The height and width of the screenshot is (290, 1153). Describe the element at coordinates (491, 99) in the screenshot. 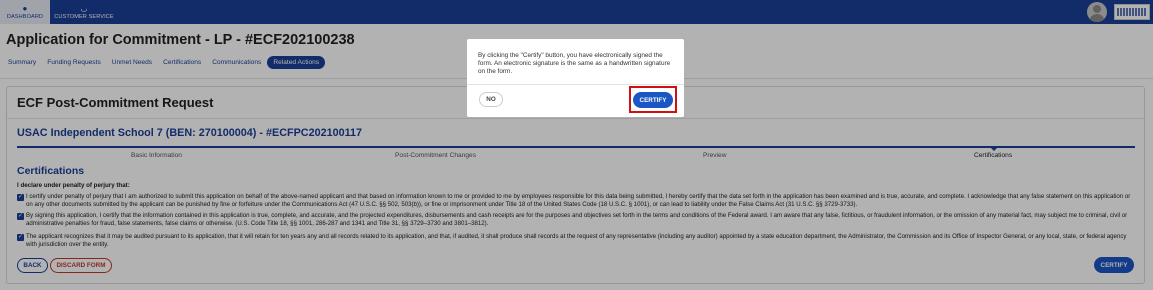

I see `no-button: NO` at that location.